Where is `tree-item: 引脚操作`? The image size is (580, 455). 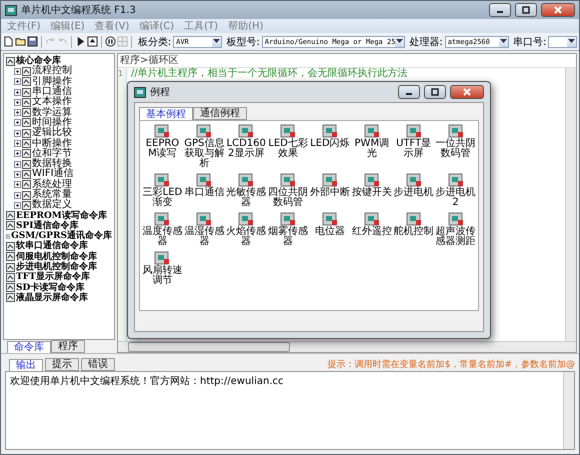 tree-item: 引脚操作 is located at coordinates (52, 81).